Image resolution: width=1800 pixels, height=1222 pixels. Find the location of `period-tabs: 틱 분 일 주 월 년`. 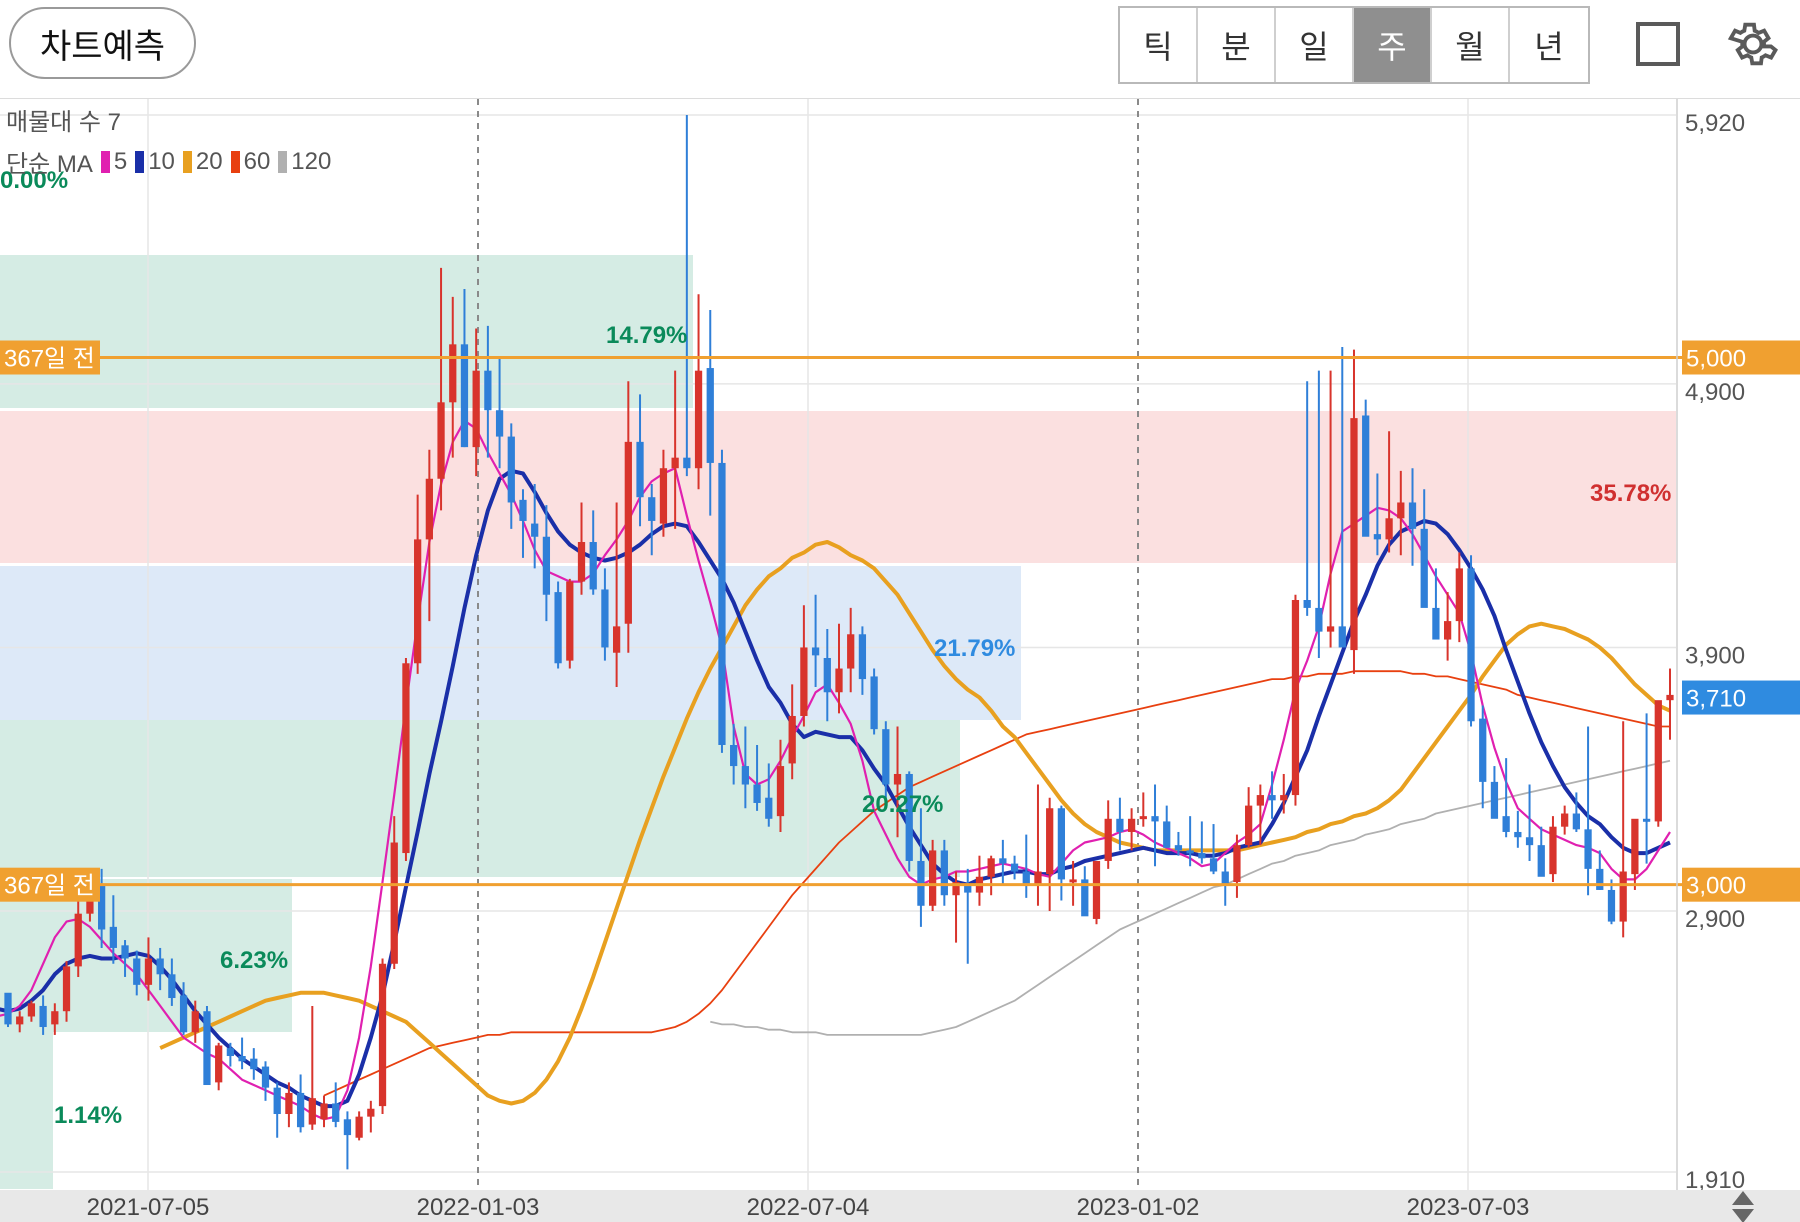

period-tabs: 틱 분 일 주 월 년 is located at coordinates (1354, 45).